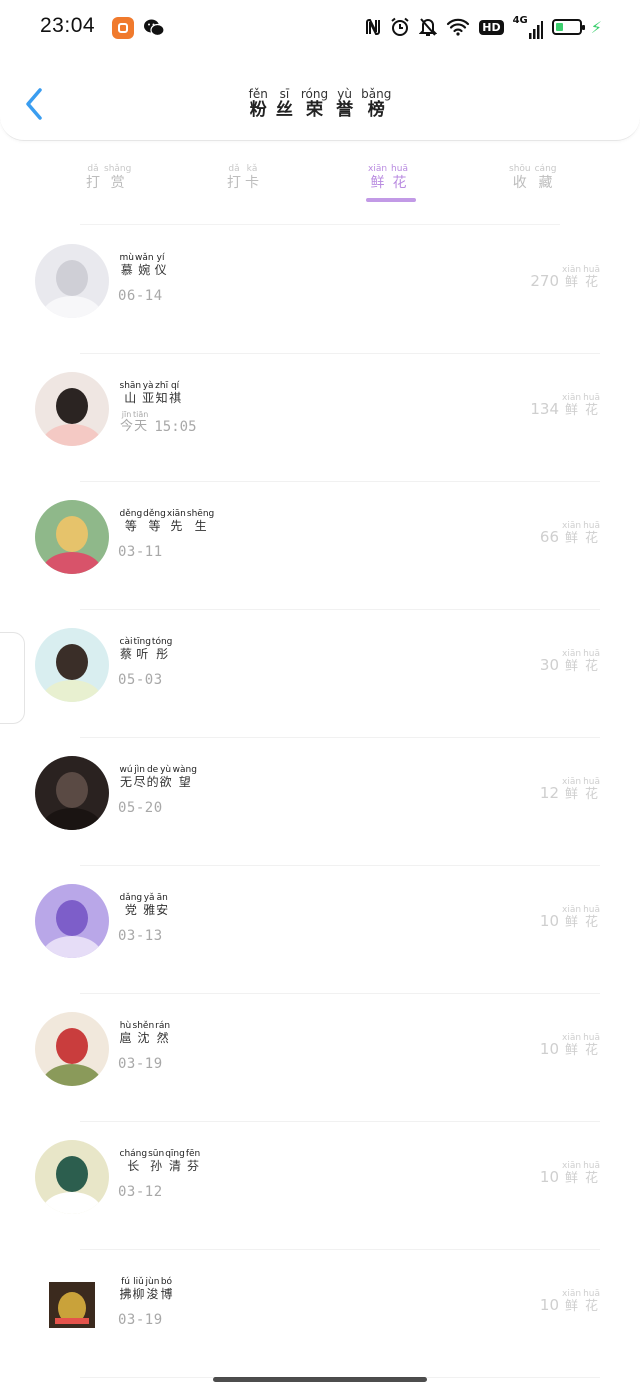  I want to click on fan-list-item: fú 拂 liǔ 柳 jùn 浚 bó 博 03-19 10 xiān 鲜 huā 花, so click(320, 1314).